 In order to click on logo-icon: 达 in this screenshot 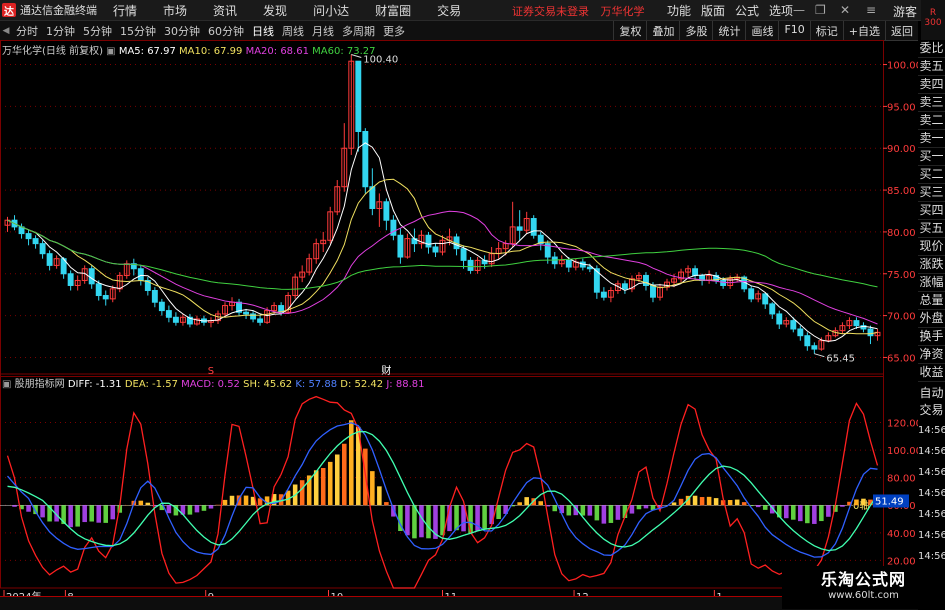, I will do `click(9, 10)`.